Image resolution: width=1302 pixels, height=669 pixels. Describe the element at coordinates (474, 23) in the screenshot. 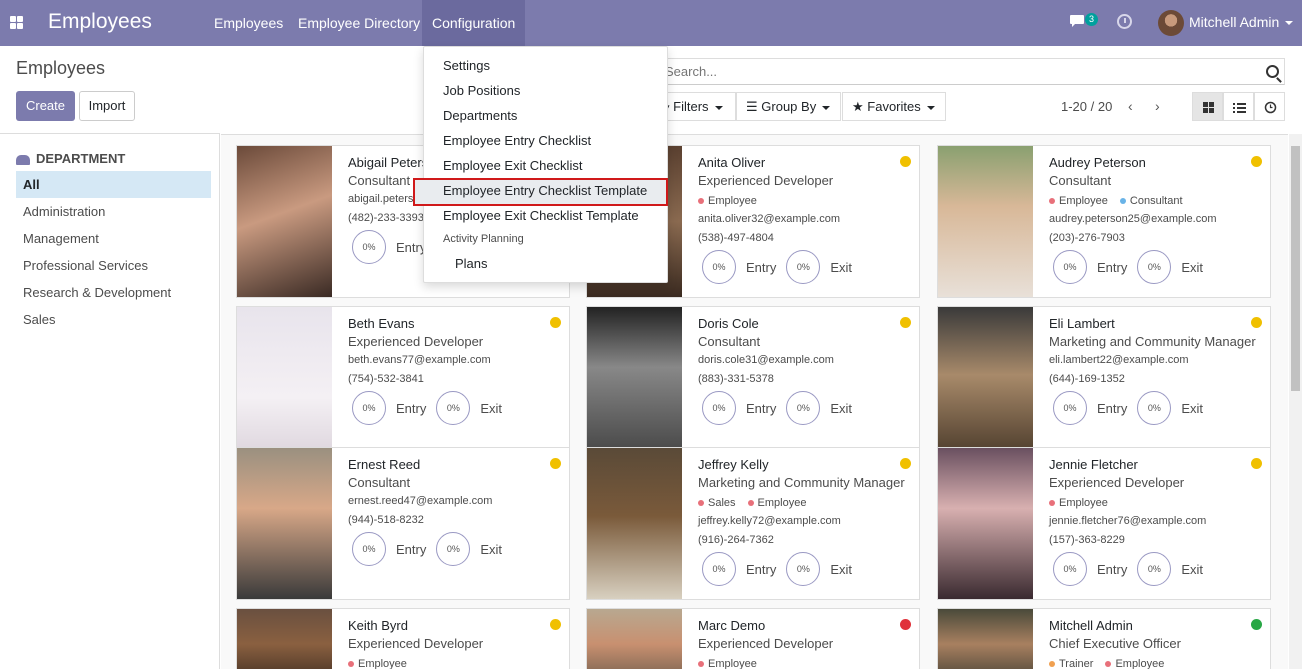

I see `menu-configuration: Configuration` at that location.